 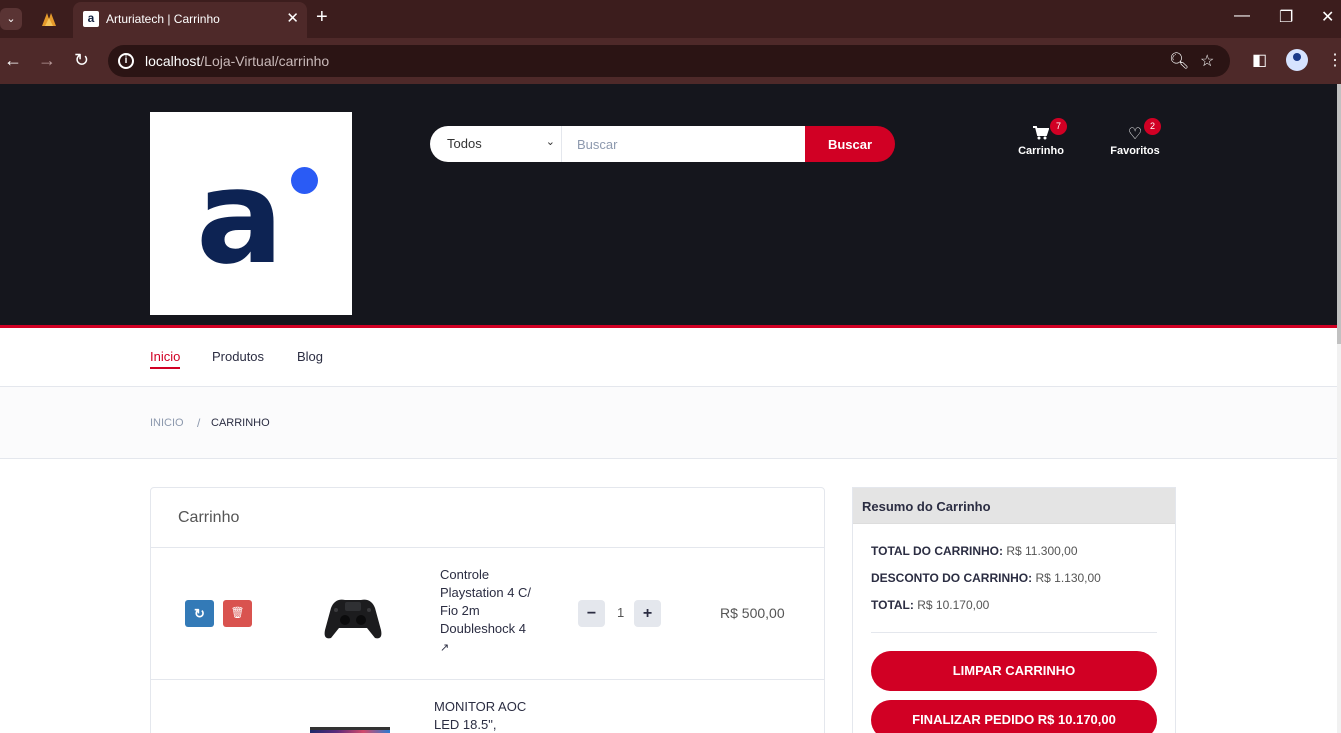 I want to click on breadcrumb-current: CARRINHO, so click(x=240, y=423).